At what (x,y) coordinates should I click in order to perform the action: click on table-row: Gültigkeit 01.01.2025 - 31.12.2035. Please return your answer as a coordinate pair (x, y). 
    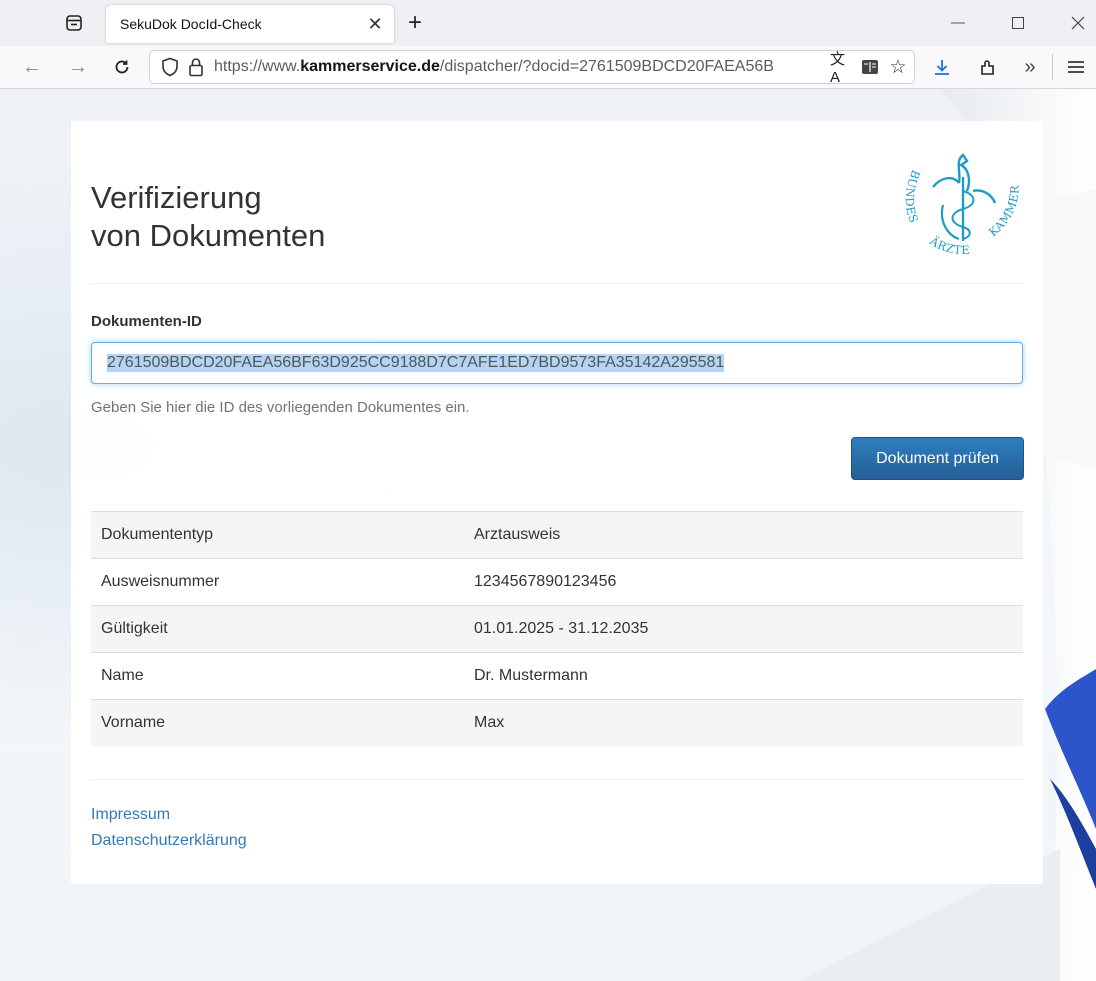
    Looking at the image, I should click on (557, 629).